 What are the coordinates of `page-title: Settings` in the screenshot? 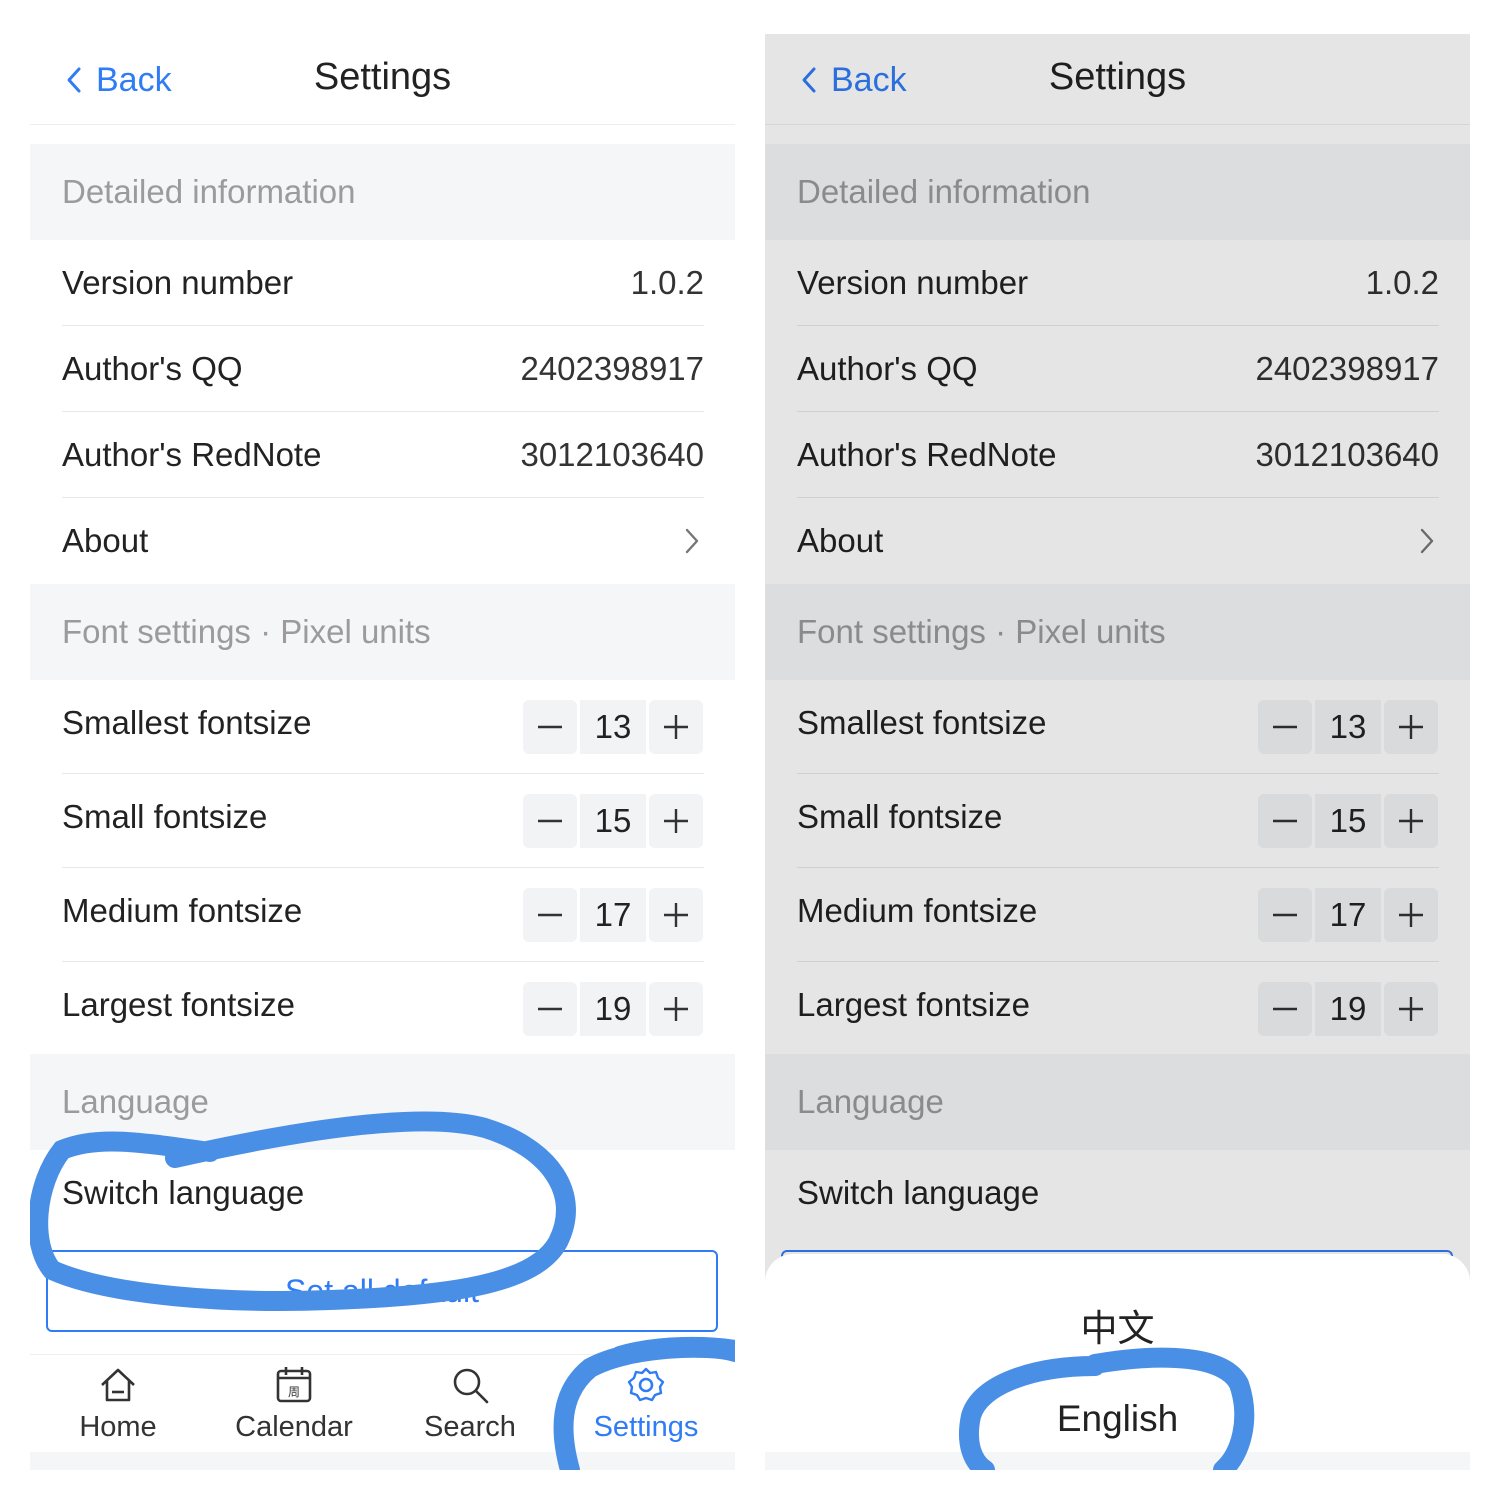 It's located at (382, 77).